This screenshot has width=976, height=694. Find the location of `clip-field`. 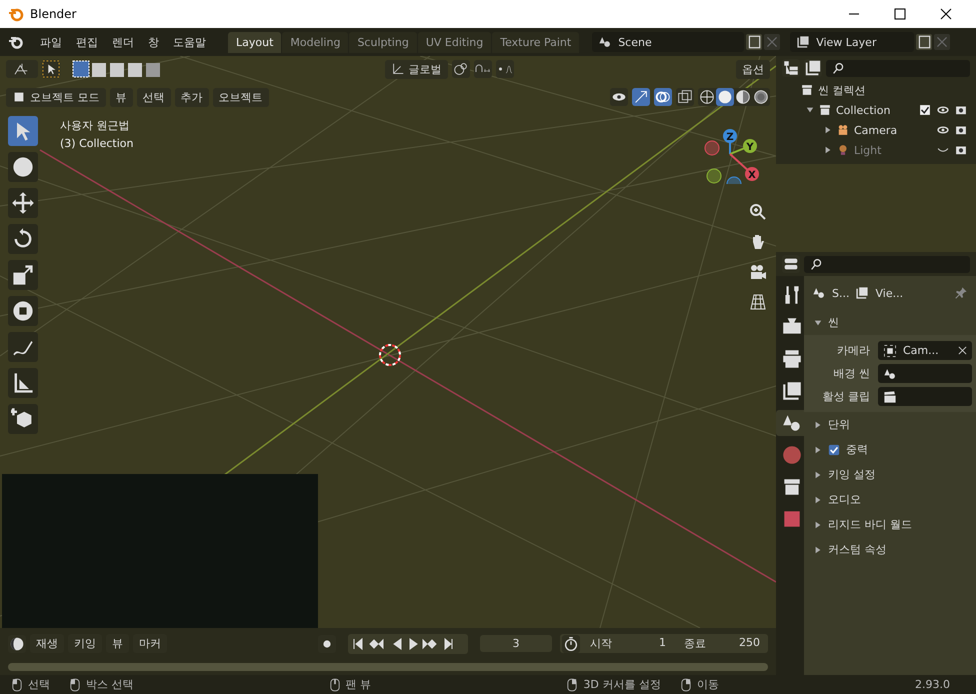

clip-field is located at coordinates (925, 396).